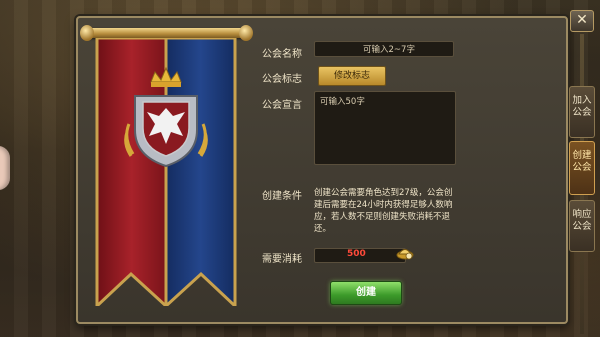  Describe the element at coordinates (405, 252) in the screenshot. I see `gold-ingot-icon` at that location.